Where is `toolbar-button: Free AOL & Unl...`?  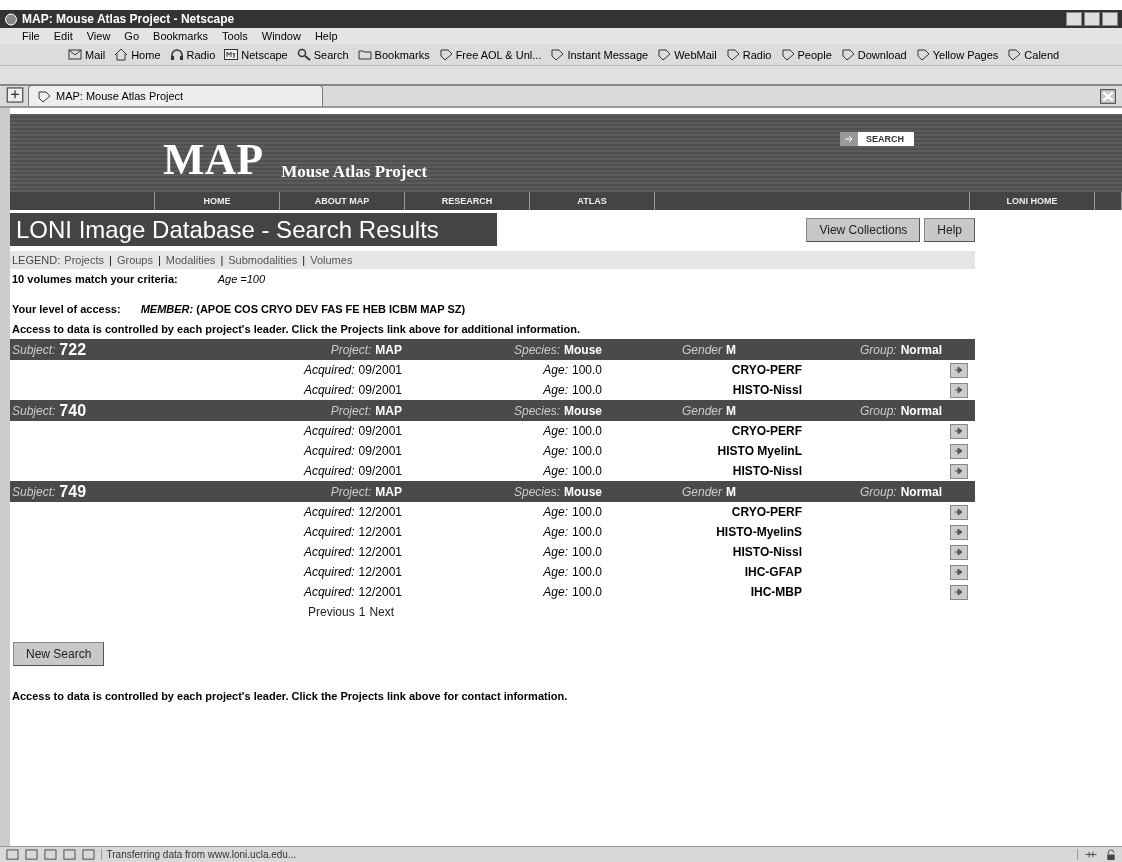 toolbar-button: Free AOL & Unl... is located at coordinates (490, 54).